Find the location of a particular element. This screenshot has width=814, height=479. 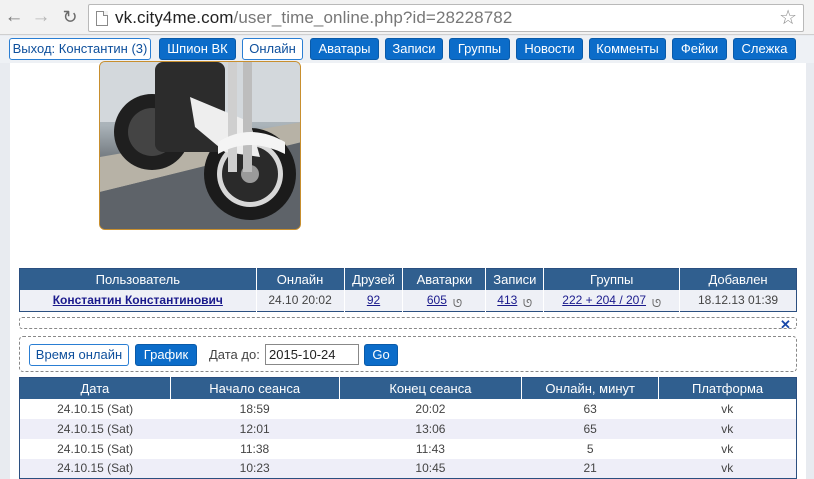

posts-cell: 413 ᘏ is located at coordinates (515, 300).